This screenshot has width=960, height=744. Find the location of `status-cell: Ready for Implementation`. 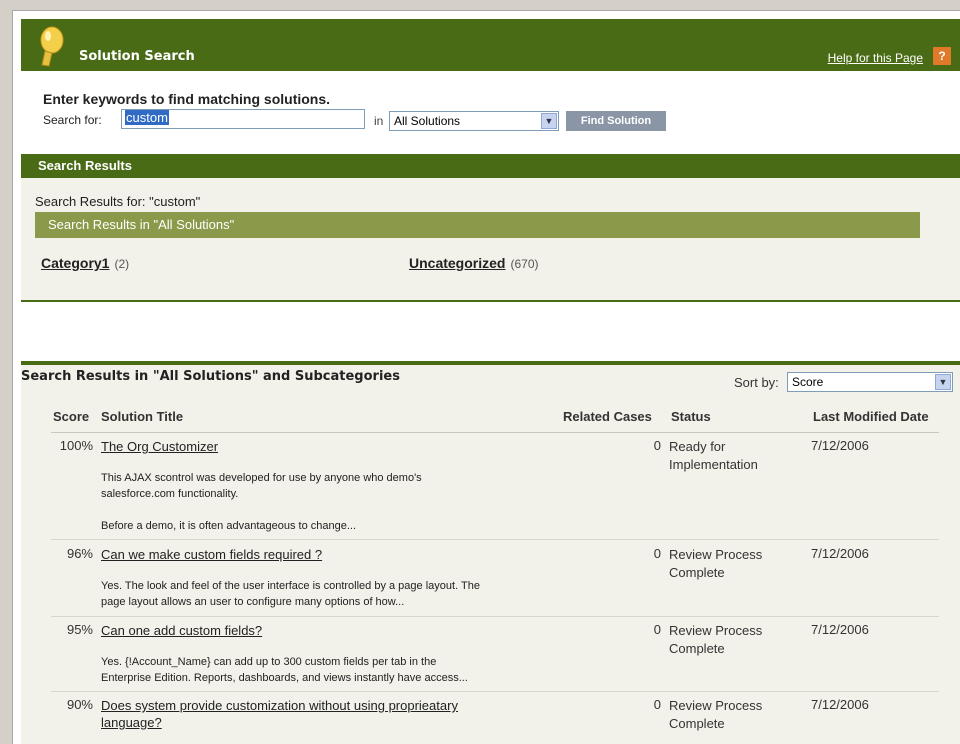

status-cell: Ready for Implementation is located at coordinates (729, 456).